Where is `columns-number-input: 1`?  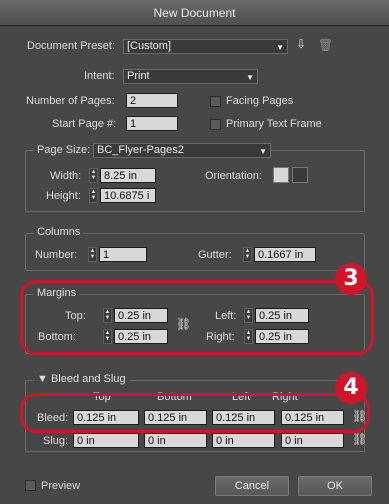 columns-number-input: 1 is located at coordinates (123, 254).